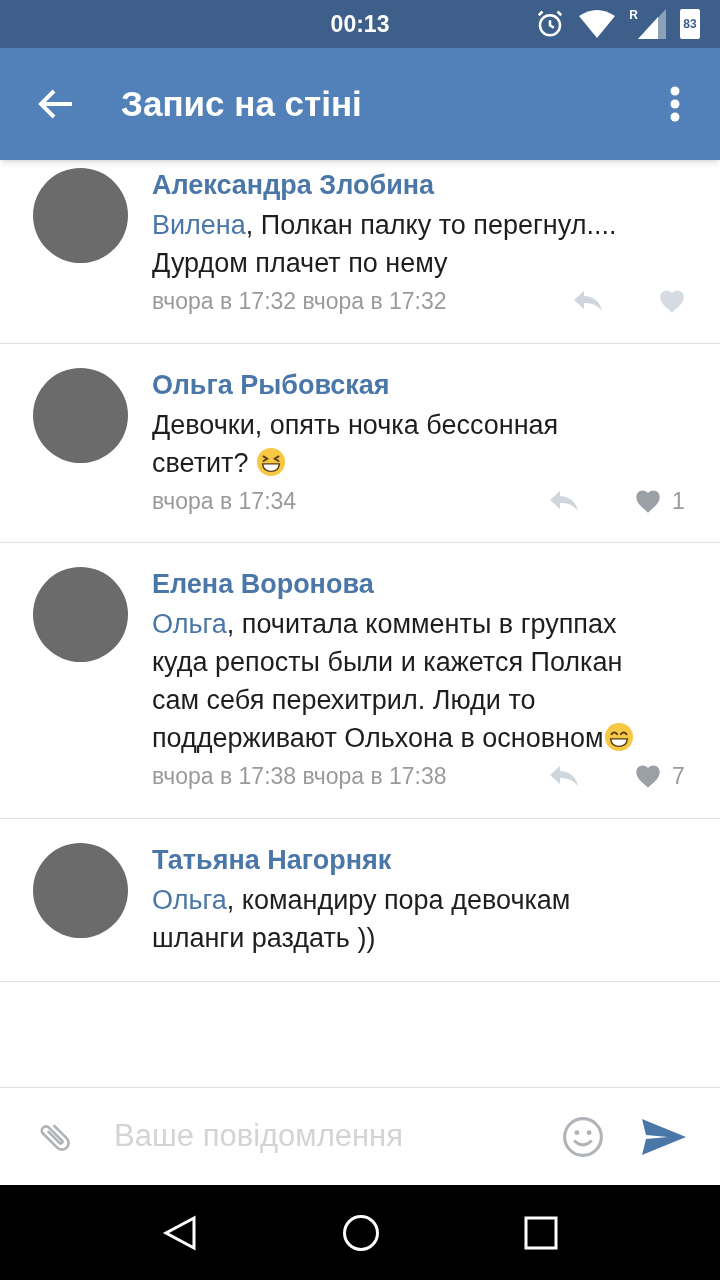 The image size is (720, 1280). Describe the element at coordinates (583, 1136) in the screenshot. I see `smiley-icon` at that location.